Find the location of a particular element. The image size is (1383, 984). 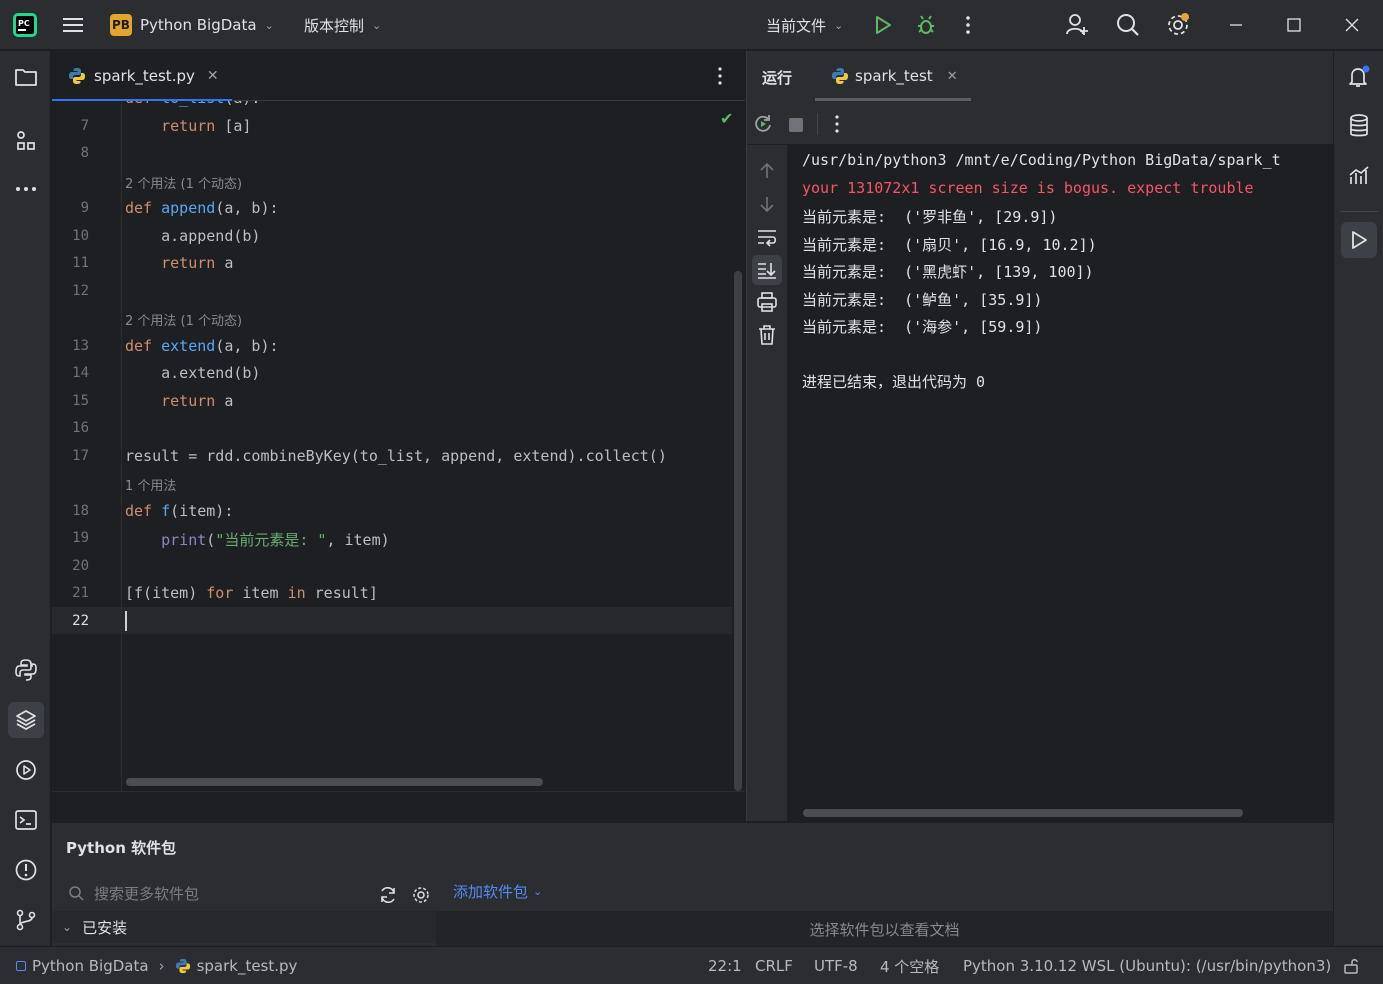

line-number: 14 is located at coordinates (80, 373).